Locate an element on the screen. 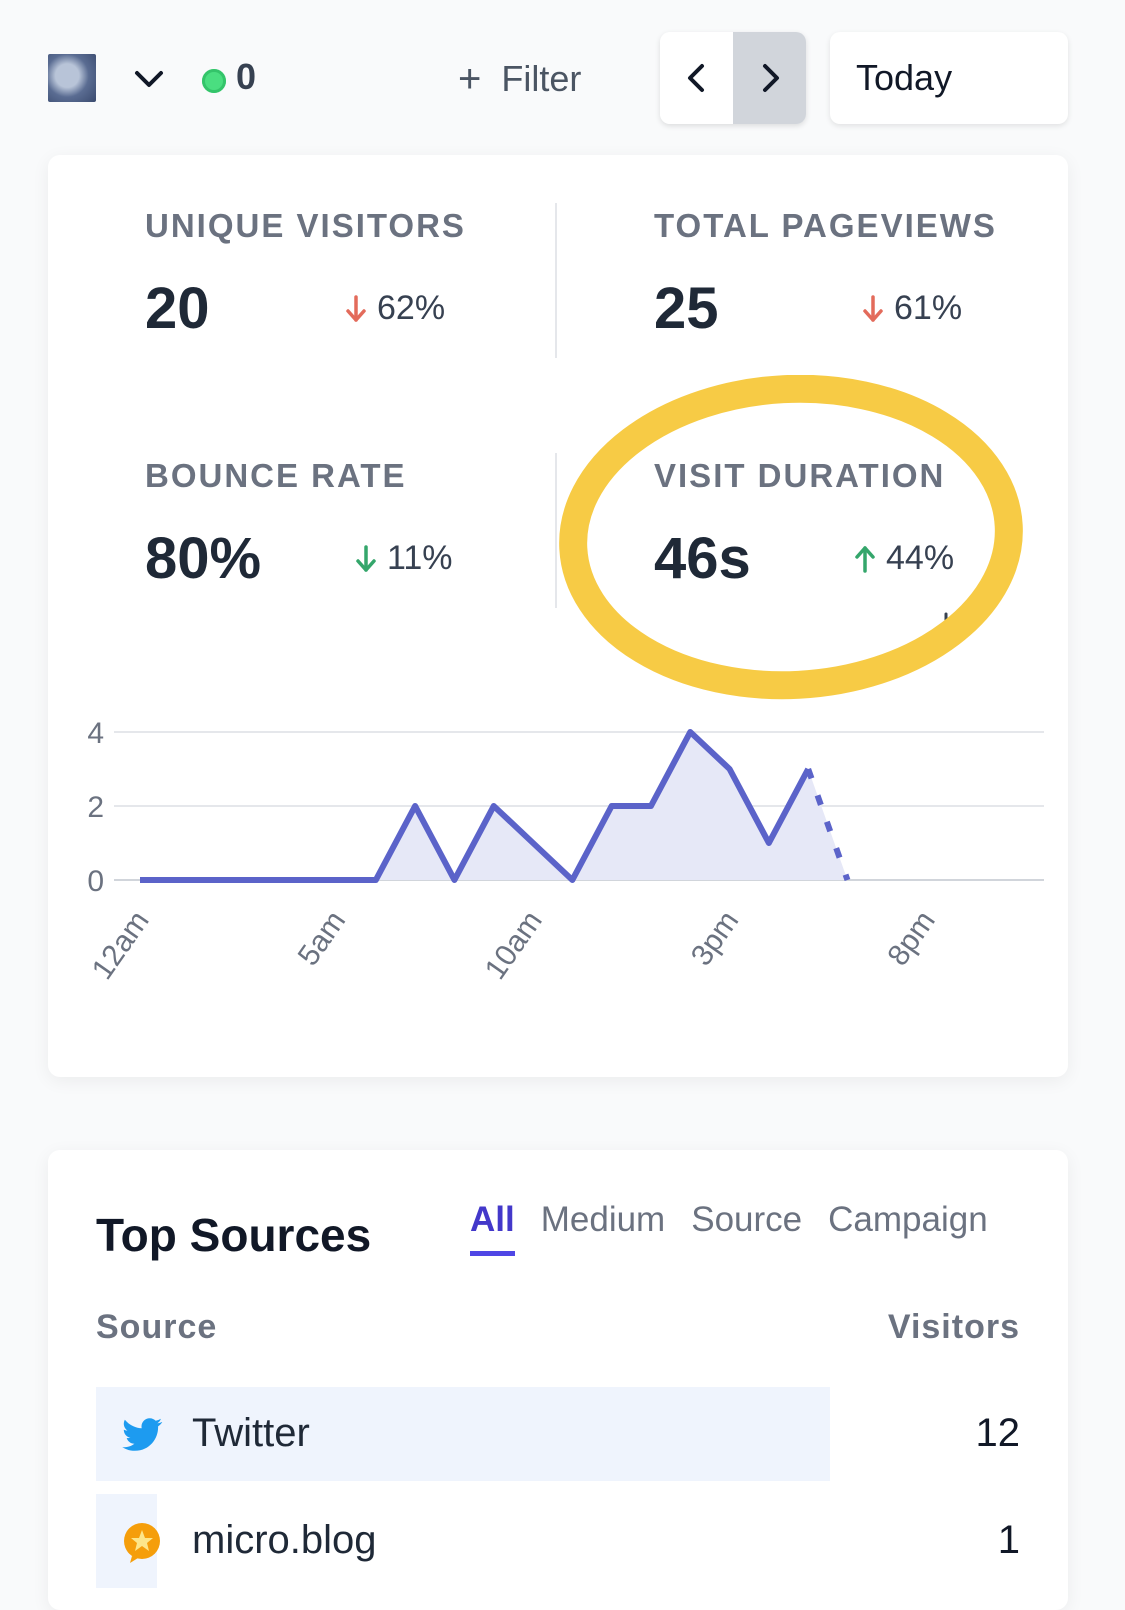  stat-change-value: 62% is located at coordinates (411, 308).